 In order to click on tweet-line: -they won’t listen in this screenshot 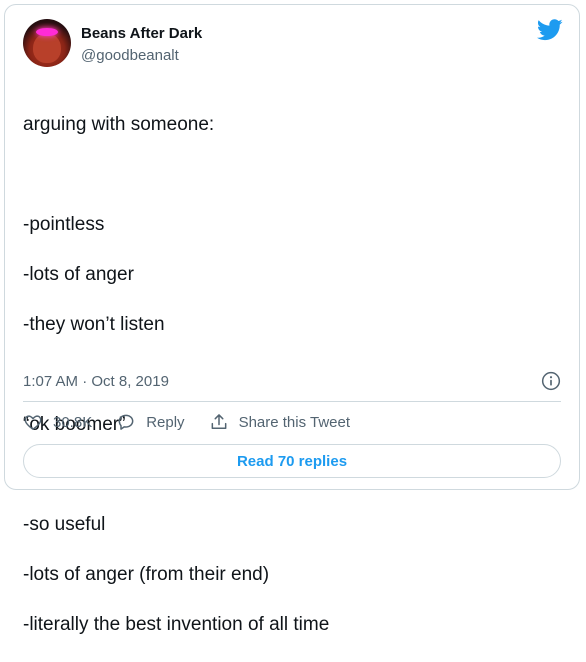, I will do `click(94, 324)`.